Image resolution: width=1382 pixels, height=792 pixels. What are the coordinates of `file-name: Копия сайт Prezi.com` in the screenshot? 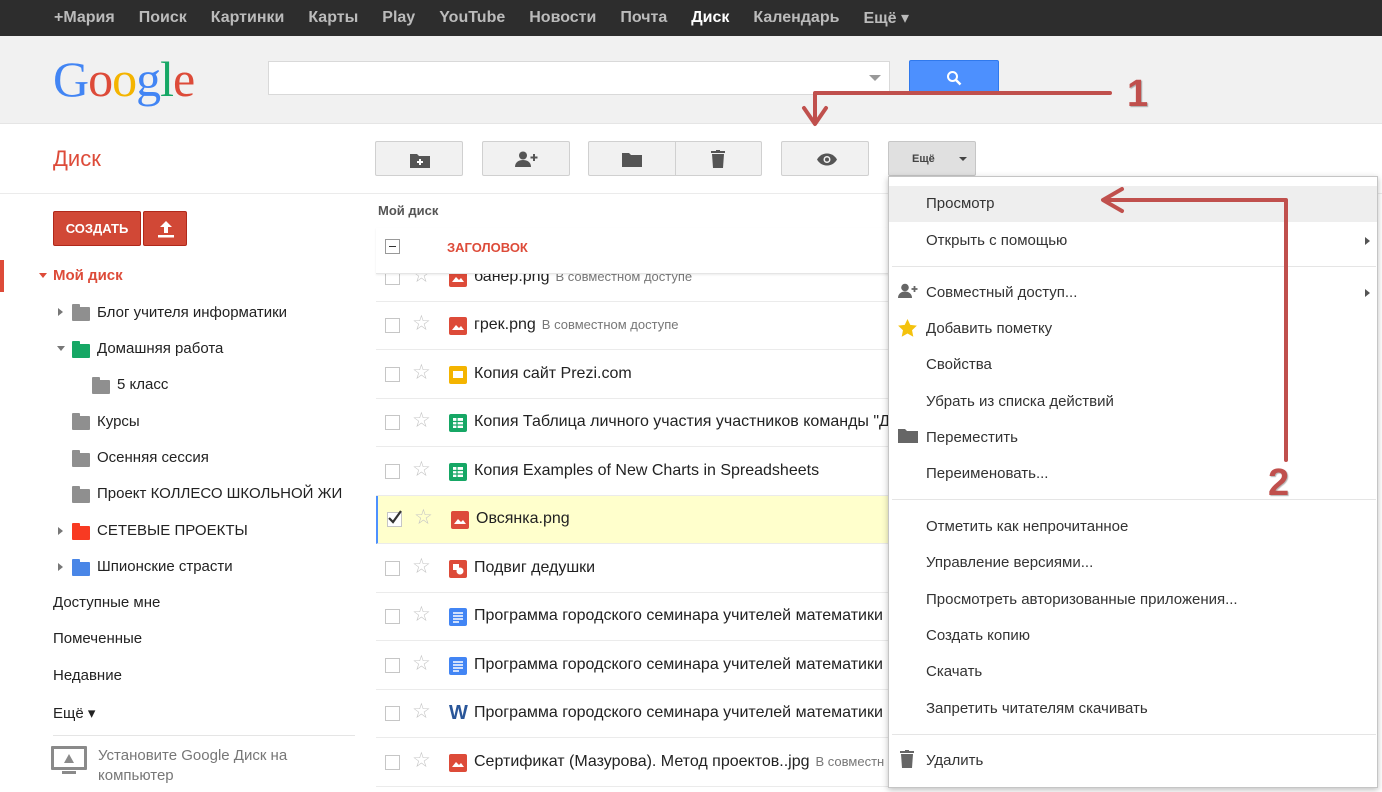 It's located at (553, 374).